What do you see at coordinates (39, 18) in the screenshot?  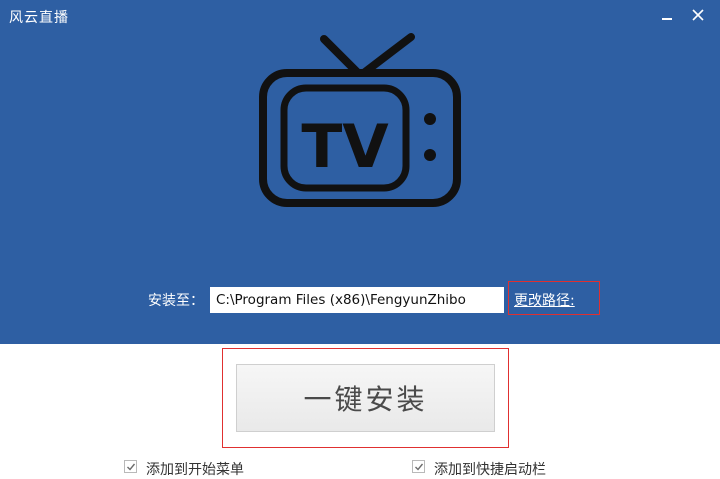 I see `window-title: 风云直播` at bounding box center [39, 18].